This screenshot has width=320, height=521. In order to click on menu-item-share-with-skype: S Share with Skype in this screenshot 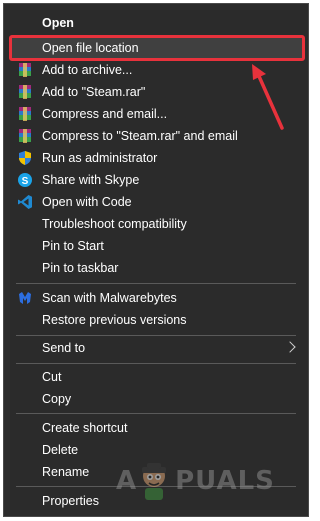, I will do `click(156, 180)`.